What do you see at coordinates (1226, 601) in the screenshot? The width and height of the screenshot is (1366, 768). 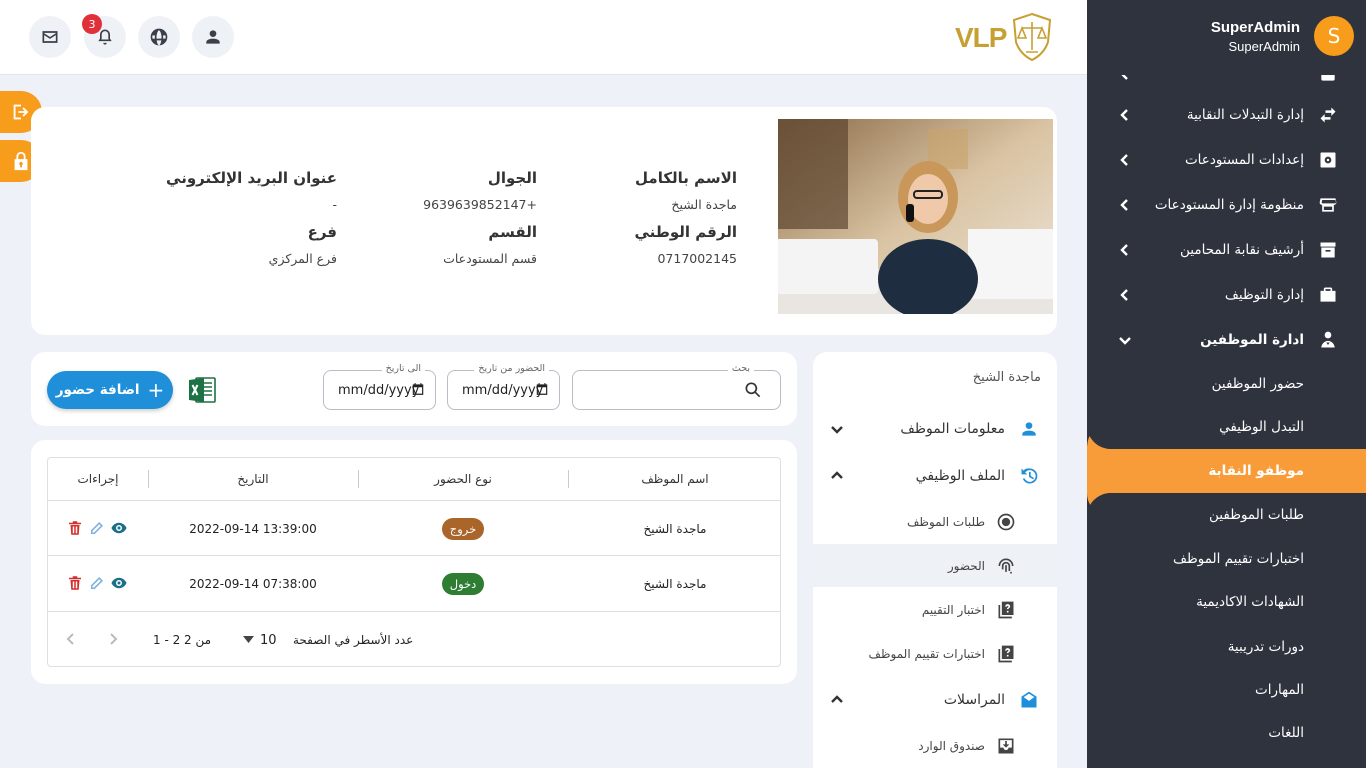 I see `sidebar-subitem-certificates: الشهادات الاكاديمية` at bounding box center [1226, 601].